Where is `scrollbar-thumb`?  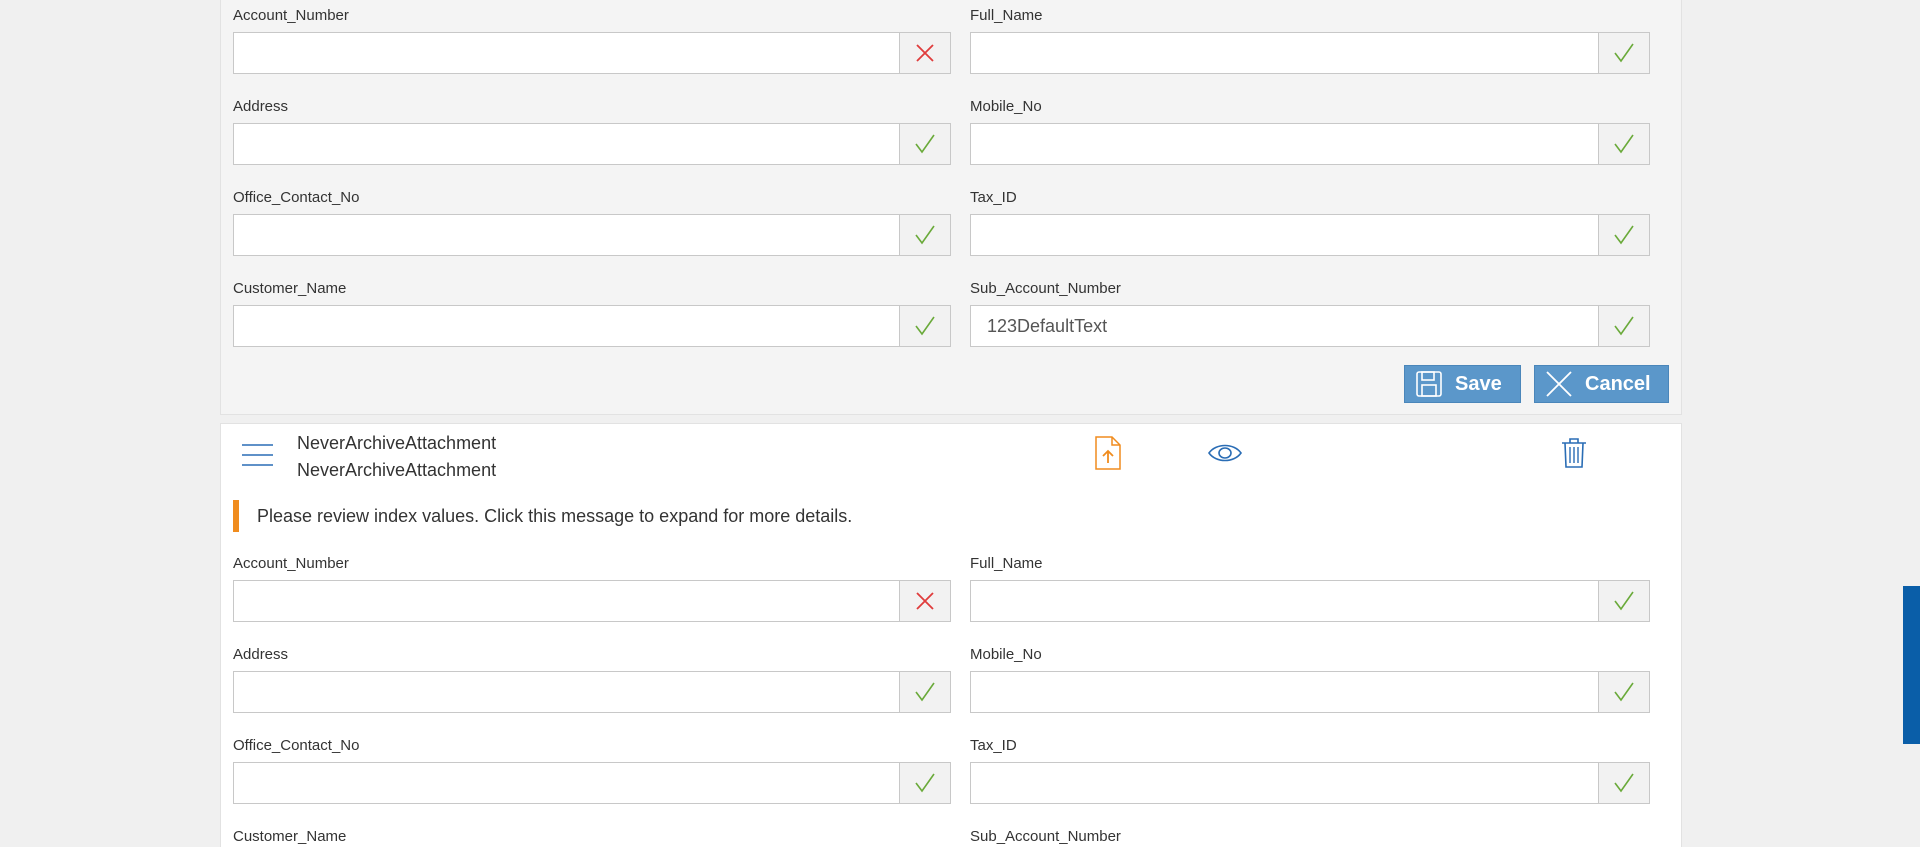
scrollbar-thumb is located at coordinates (1911, 665).